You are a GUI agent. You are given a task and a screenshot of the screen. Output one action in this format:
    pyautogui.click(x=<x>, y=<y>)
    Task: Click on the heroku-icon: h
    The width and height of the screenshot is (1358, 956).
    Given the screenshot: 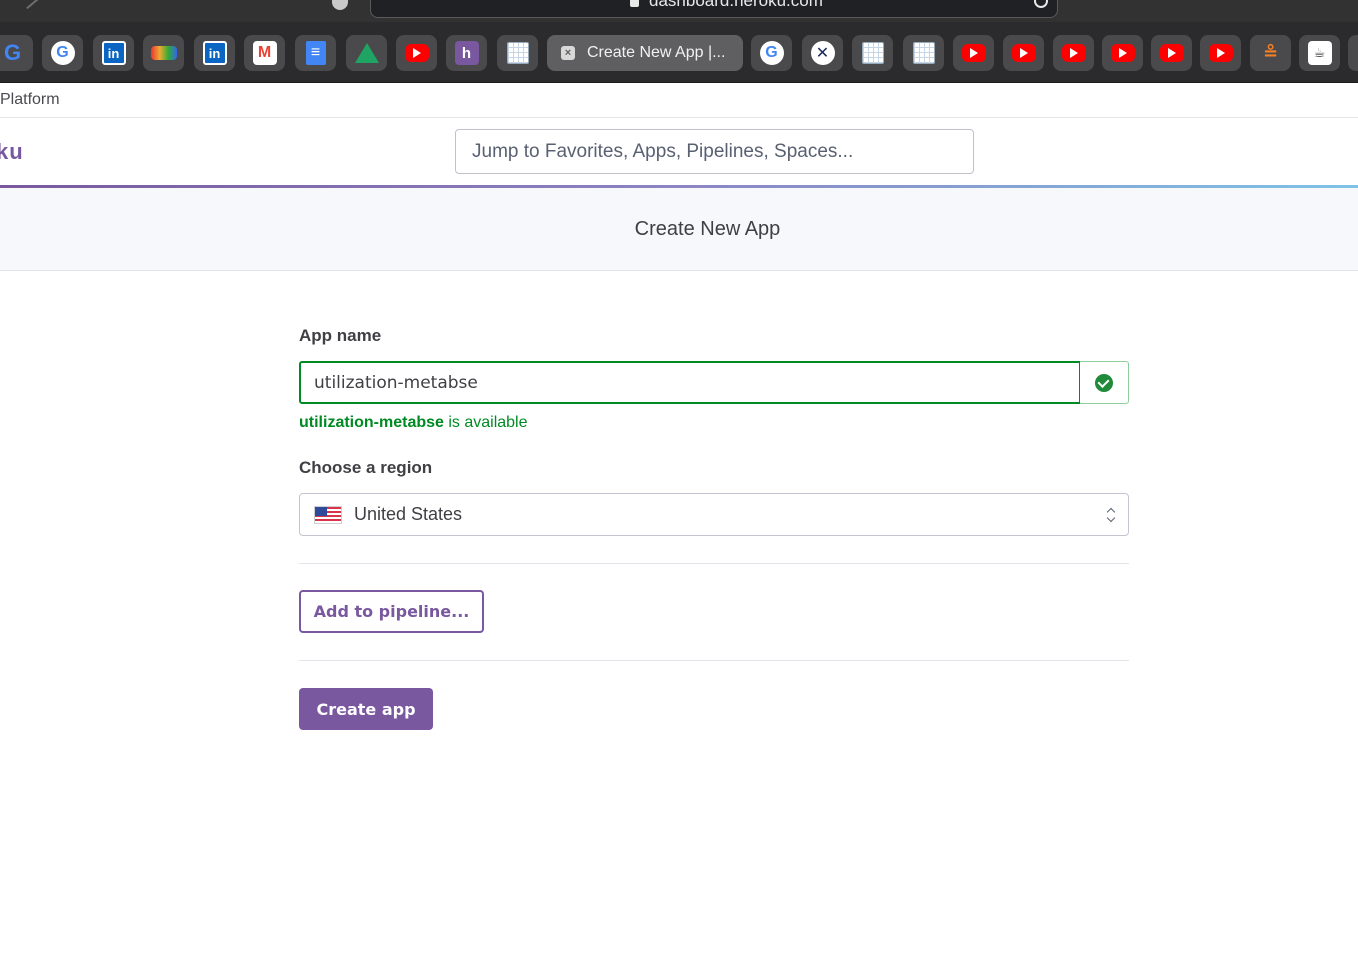 What is the action you would take?
    pyautogui.click(x=466, y=53)
    